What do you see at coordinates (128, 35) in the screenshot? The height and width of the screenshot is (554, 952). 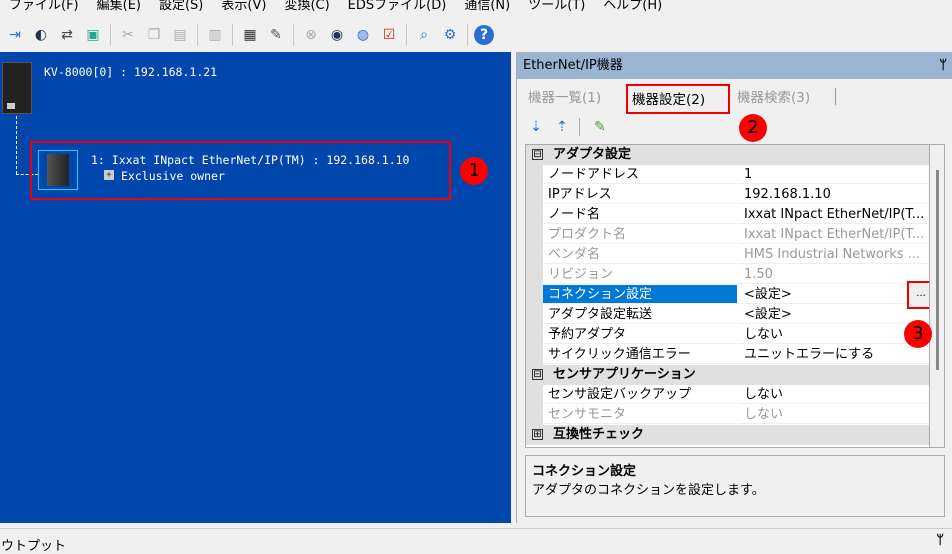 I see `cut-icon: ✂` at bounding box center [128, 35].